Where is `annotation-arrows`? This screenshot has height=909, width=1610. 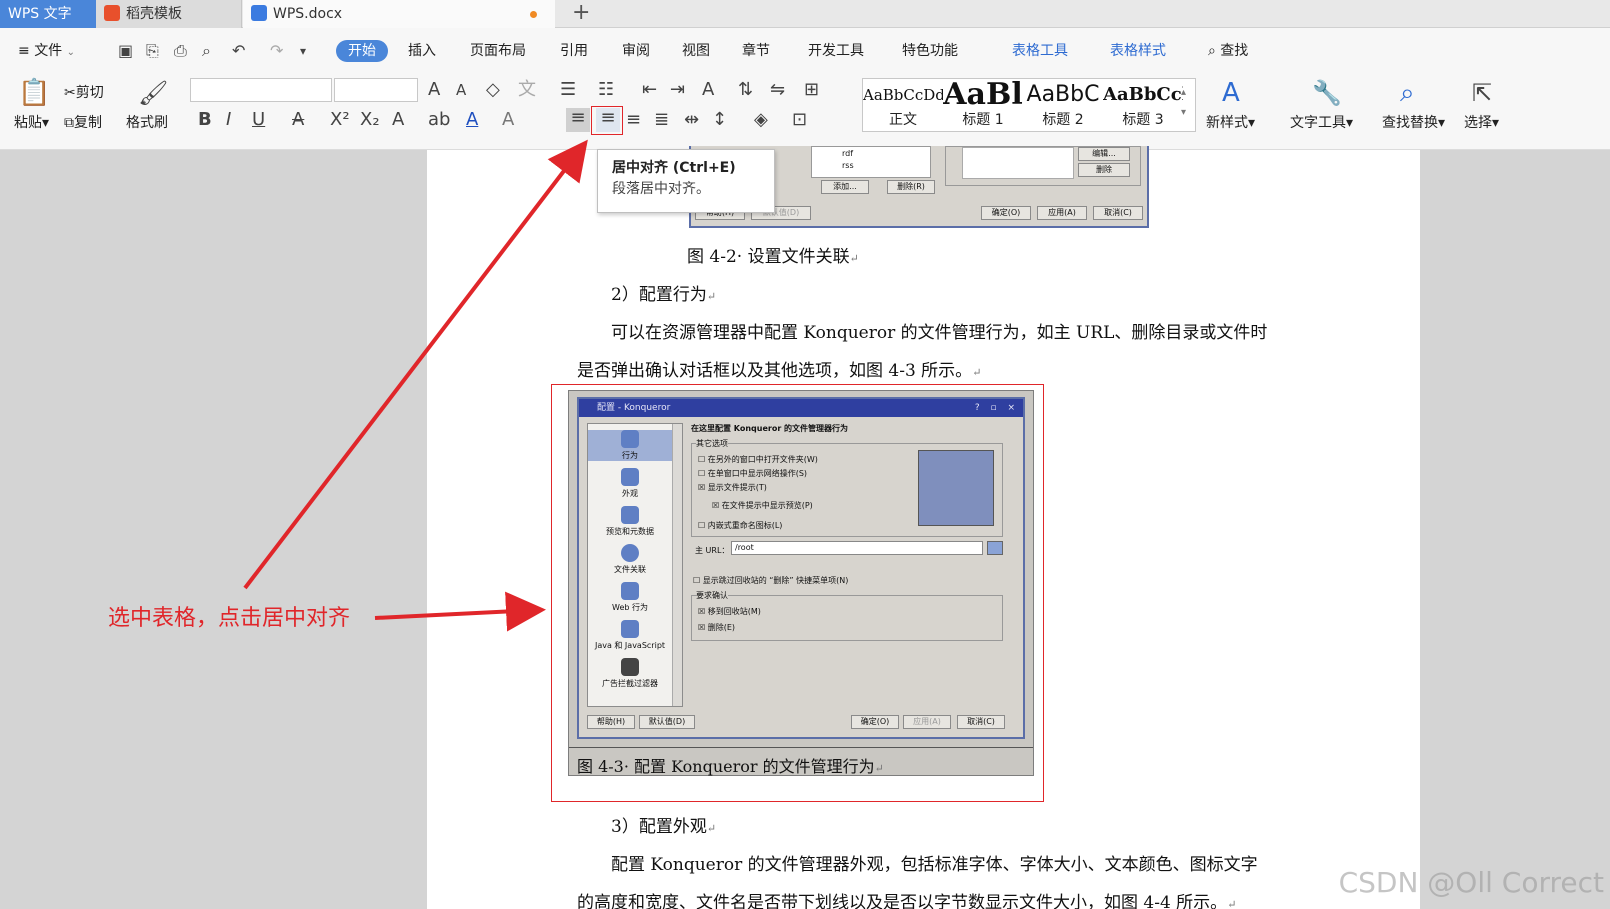 annotation-arrows is located at coordinates (415, 385).